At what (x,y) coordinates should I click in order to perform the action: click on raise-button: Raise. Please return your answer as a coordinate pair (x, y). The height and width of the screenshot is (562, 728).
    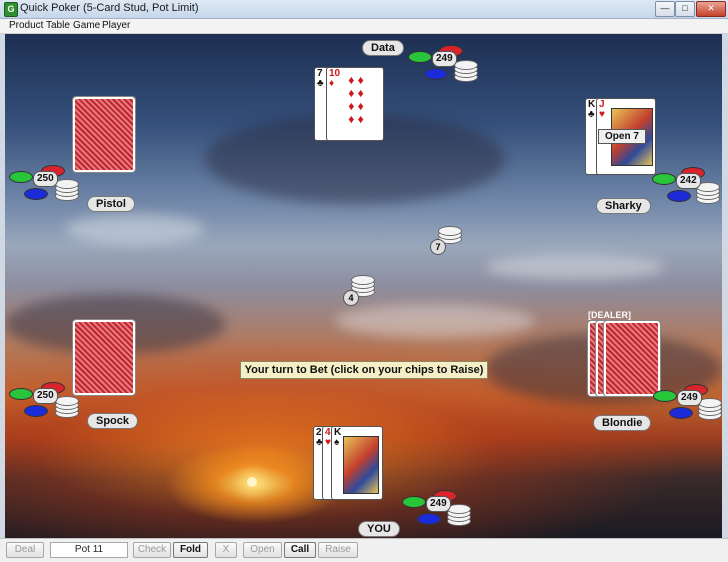
    Looking at the image, I should click on (338, 550).